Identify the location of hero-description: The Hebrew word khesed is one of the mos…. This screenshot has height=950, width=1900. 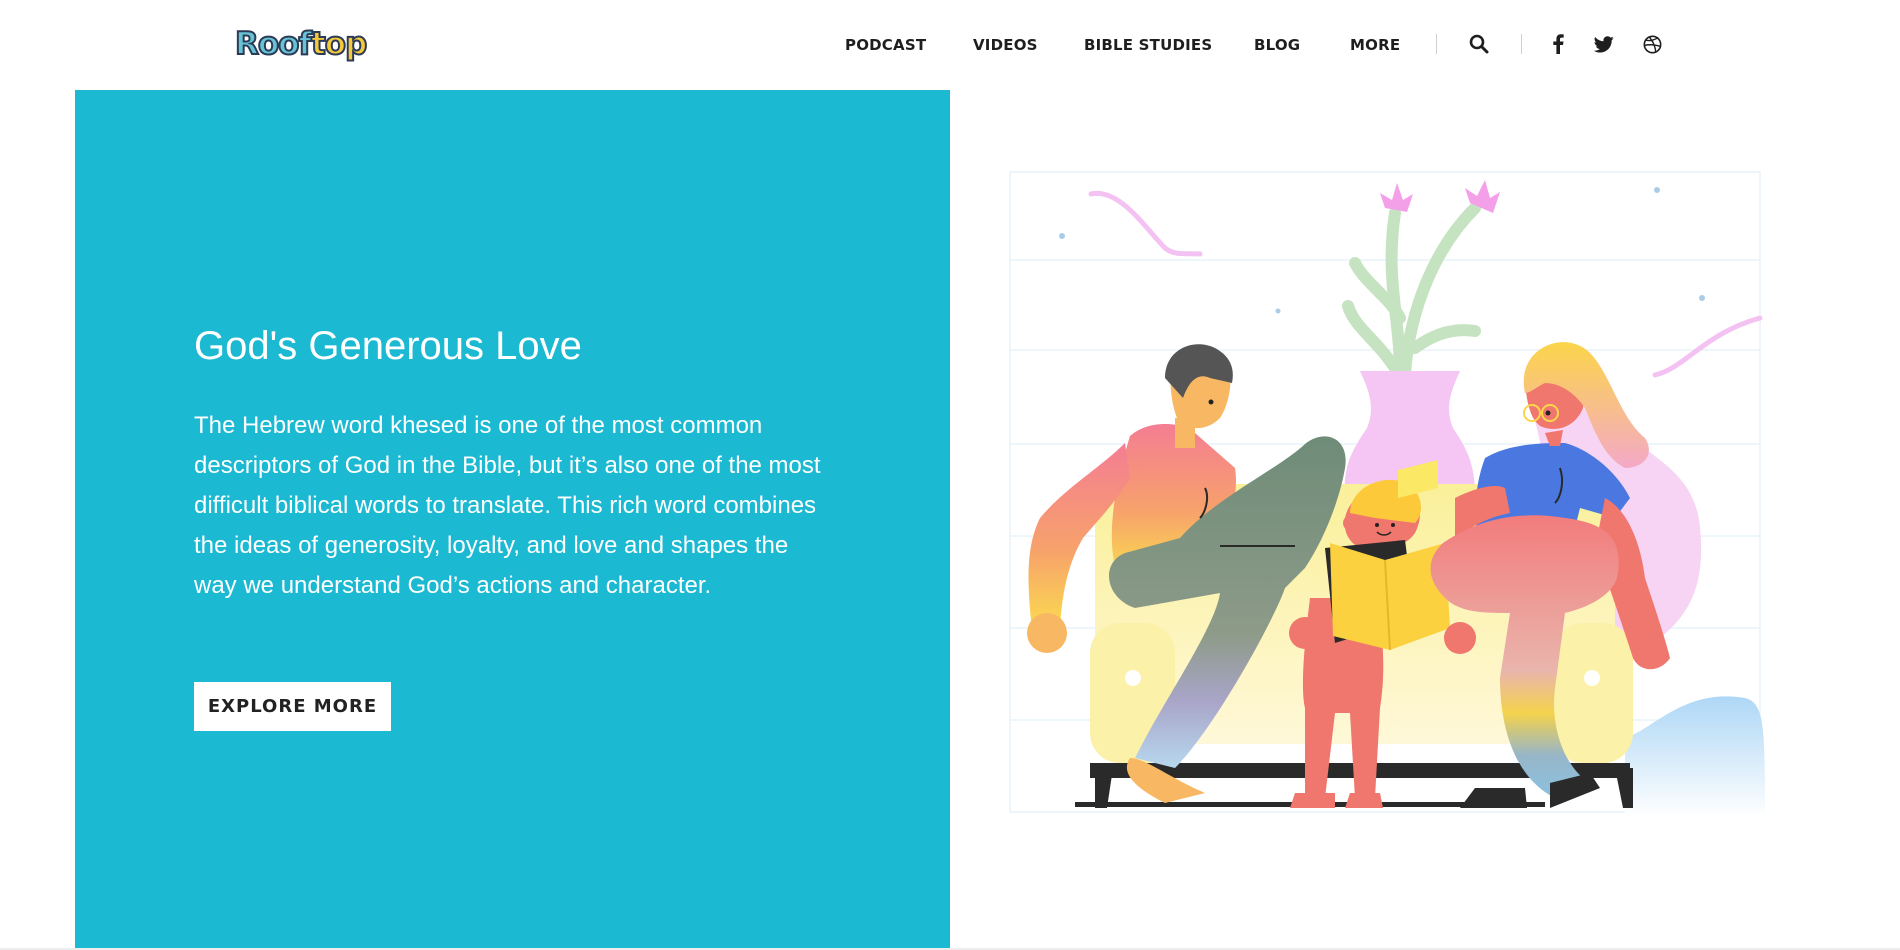
(507, 505).